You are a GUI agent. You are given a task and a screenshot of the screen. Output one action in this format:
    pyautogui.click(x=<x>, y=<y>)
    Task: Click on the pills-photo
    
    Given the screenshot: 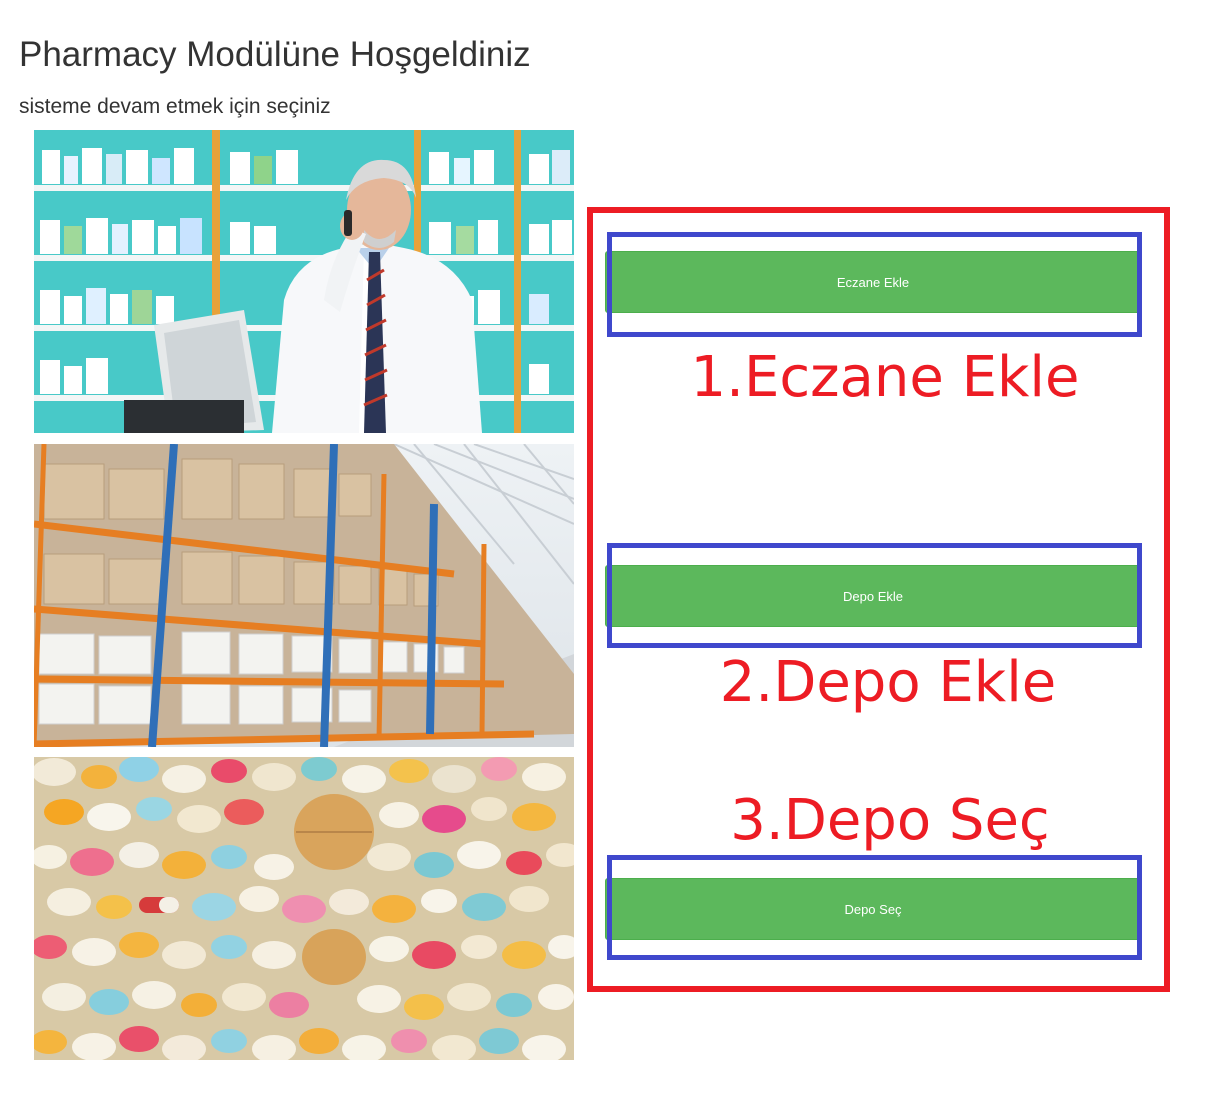 What is the action you would take?
    pyautogui.click(x=304, y=908)
    